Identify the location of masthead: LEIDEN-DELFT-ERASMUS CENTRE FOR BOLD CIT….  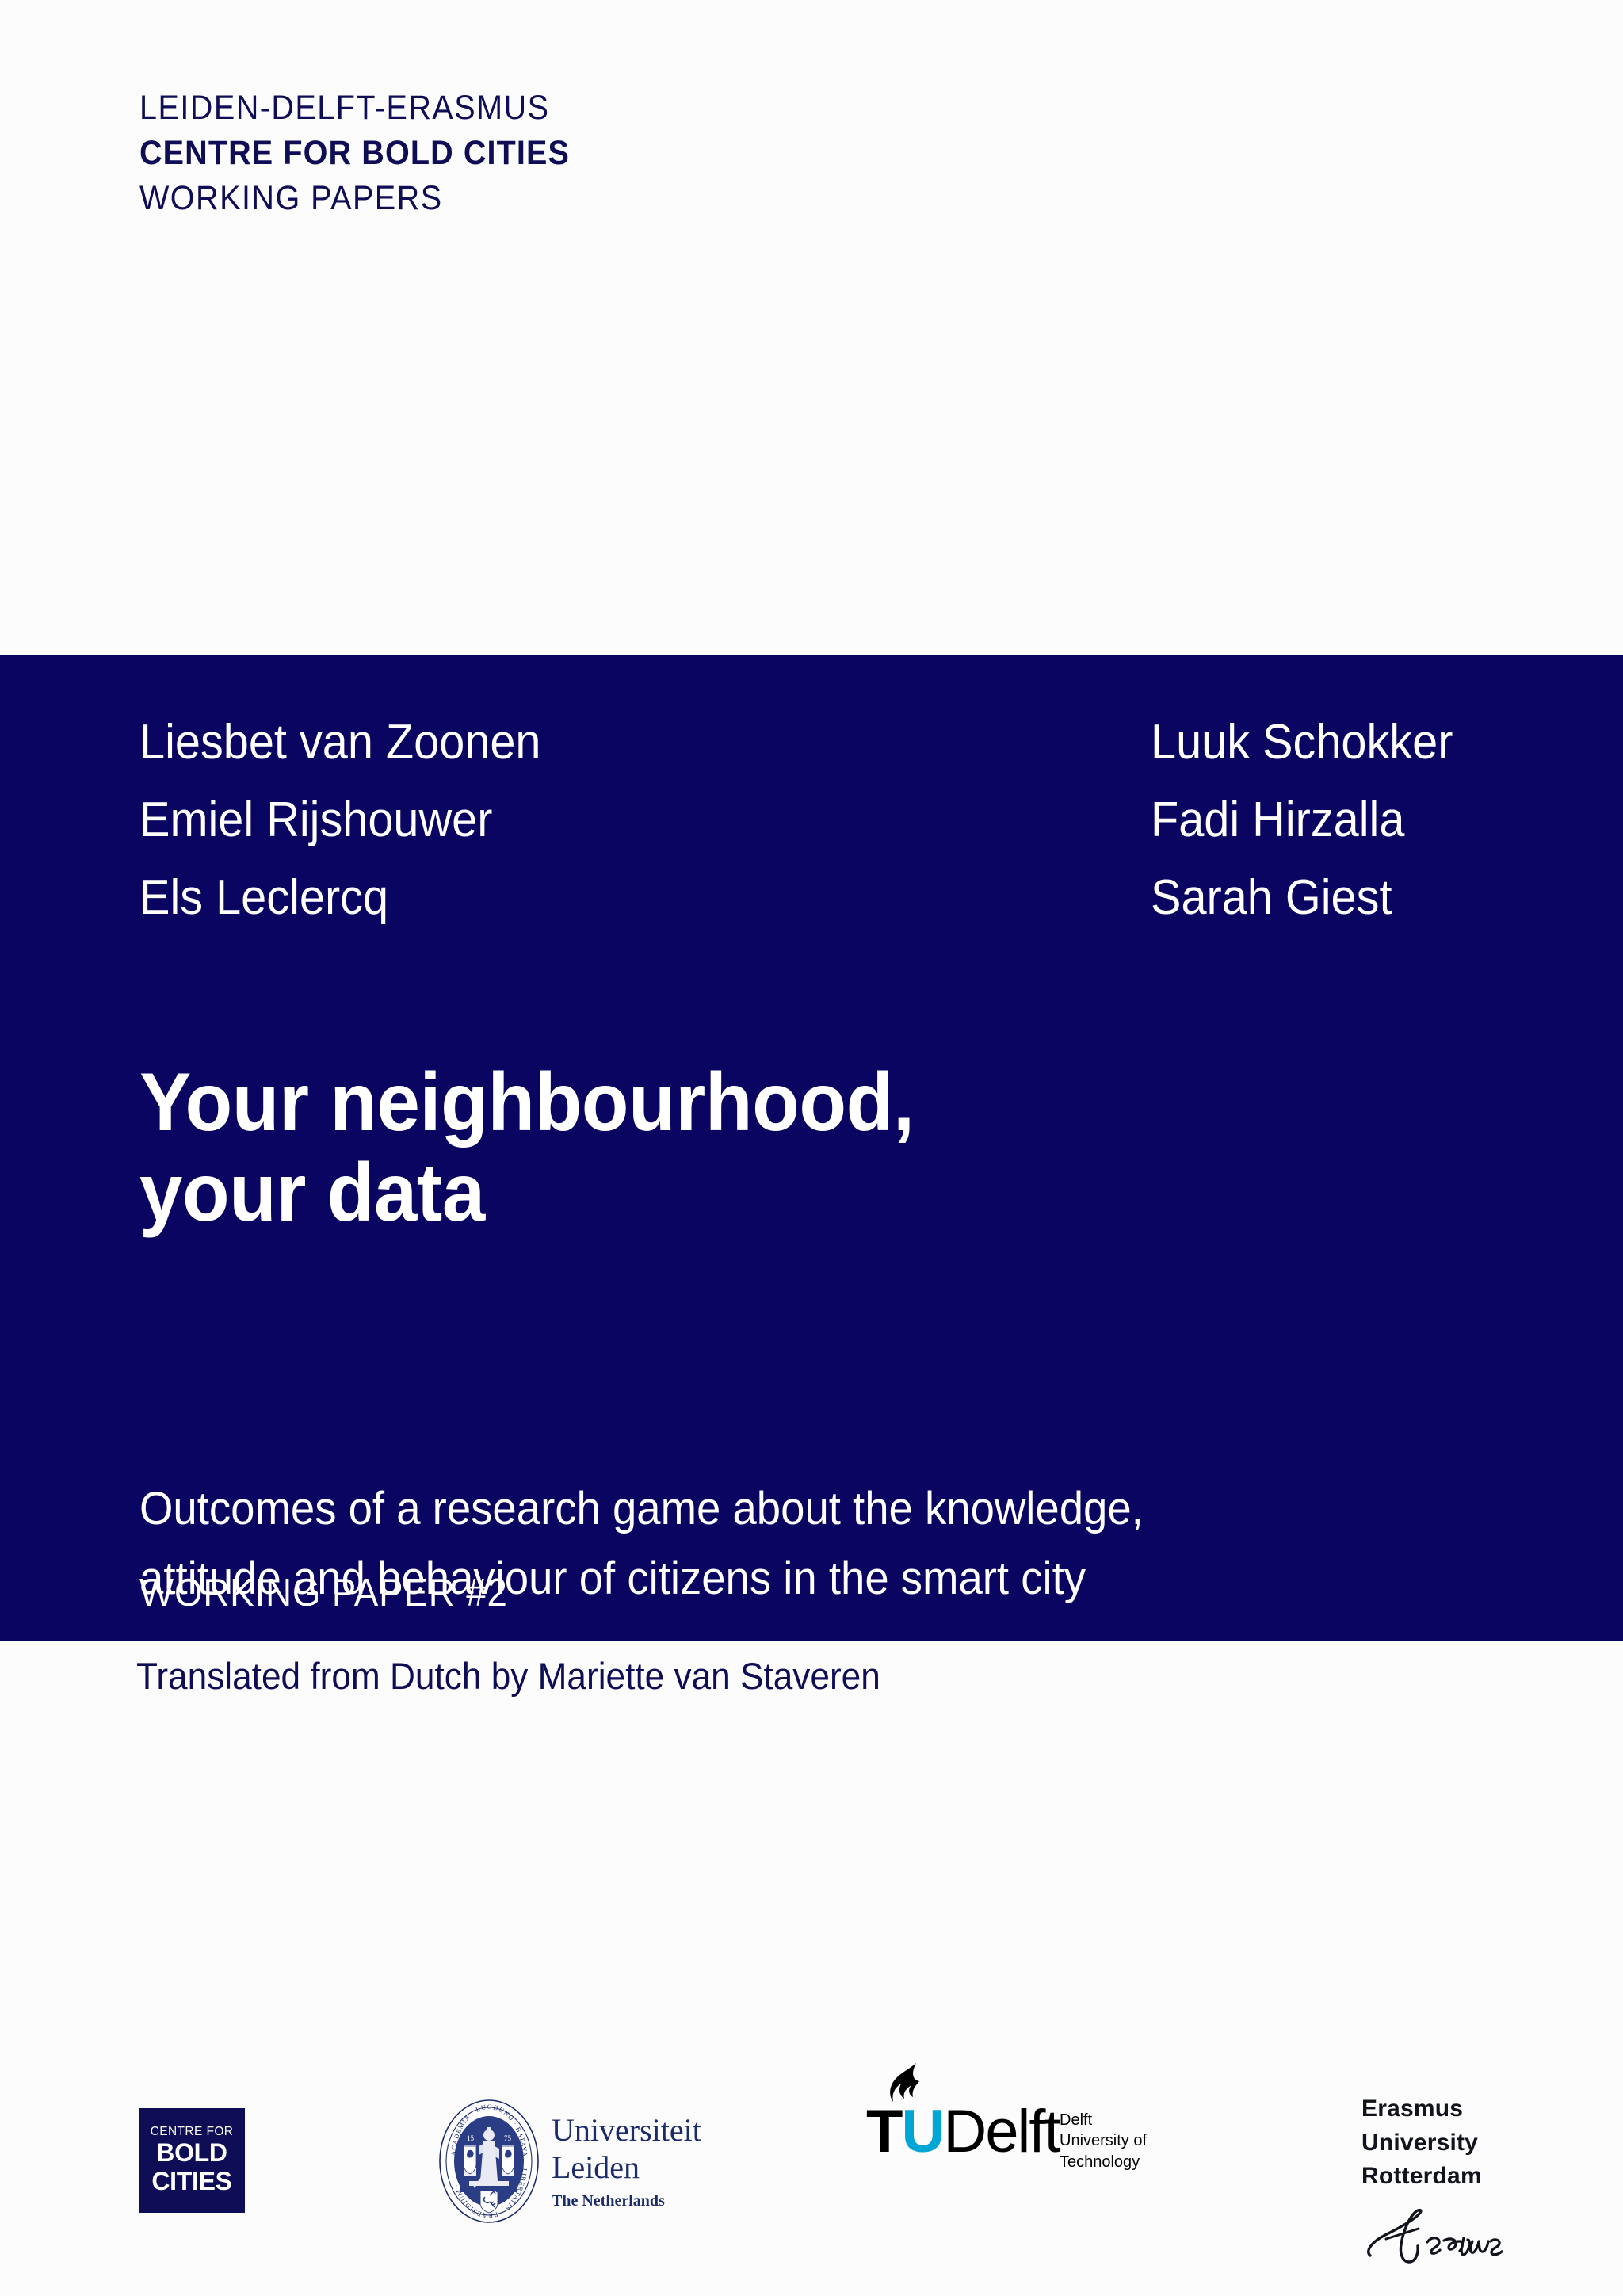
(694, 153).